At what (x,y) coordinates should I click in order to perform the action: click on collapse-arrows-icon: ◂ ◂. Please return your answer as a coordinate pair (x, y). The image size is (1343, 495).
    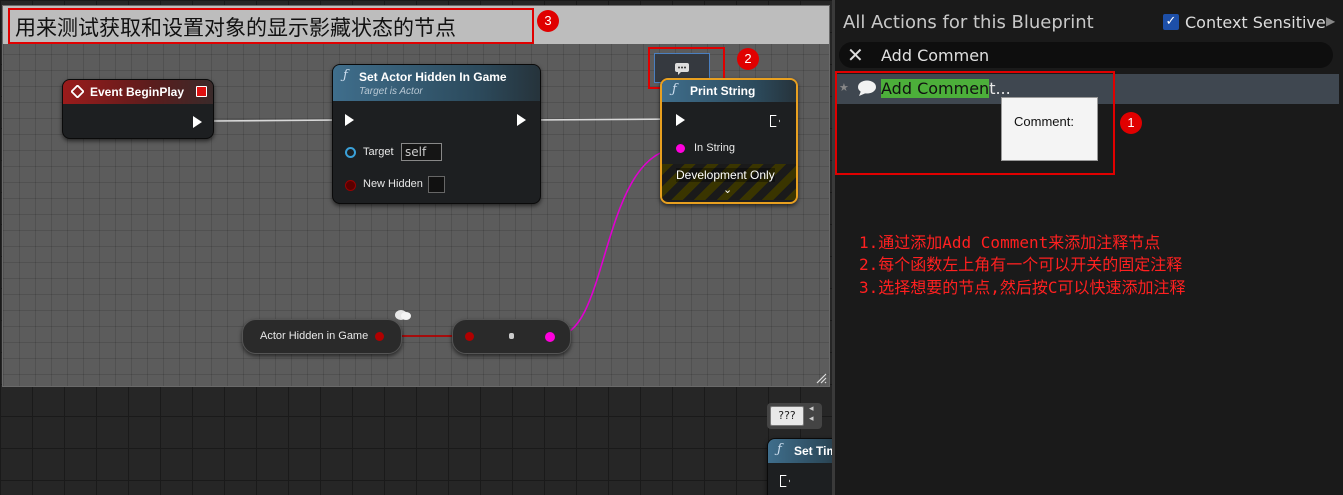
    Looking at the image, I should click on (811, 414).